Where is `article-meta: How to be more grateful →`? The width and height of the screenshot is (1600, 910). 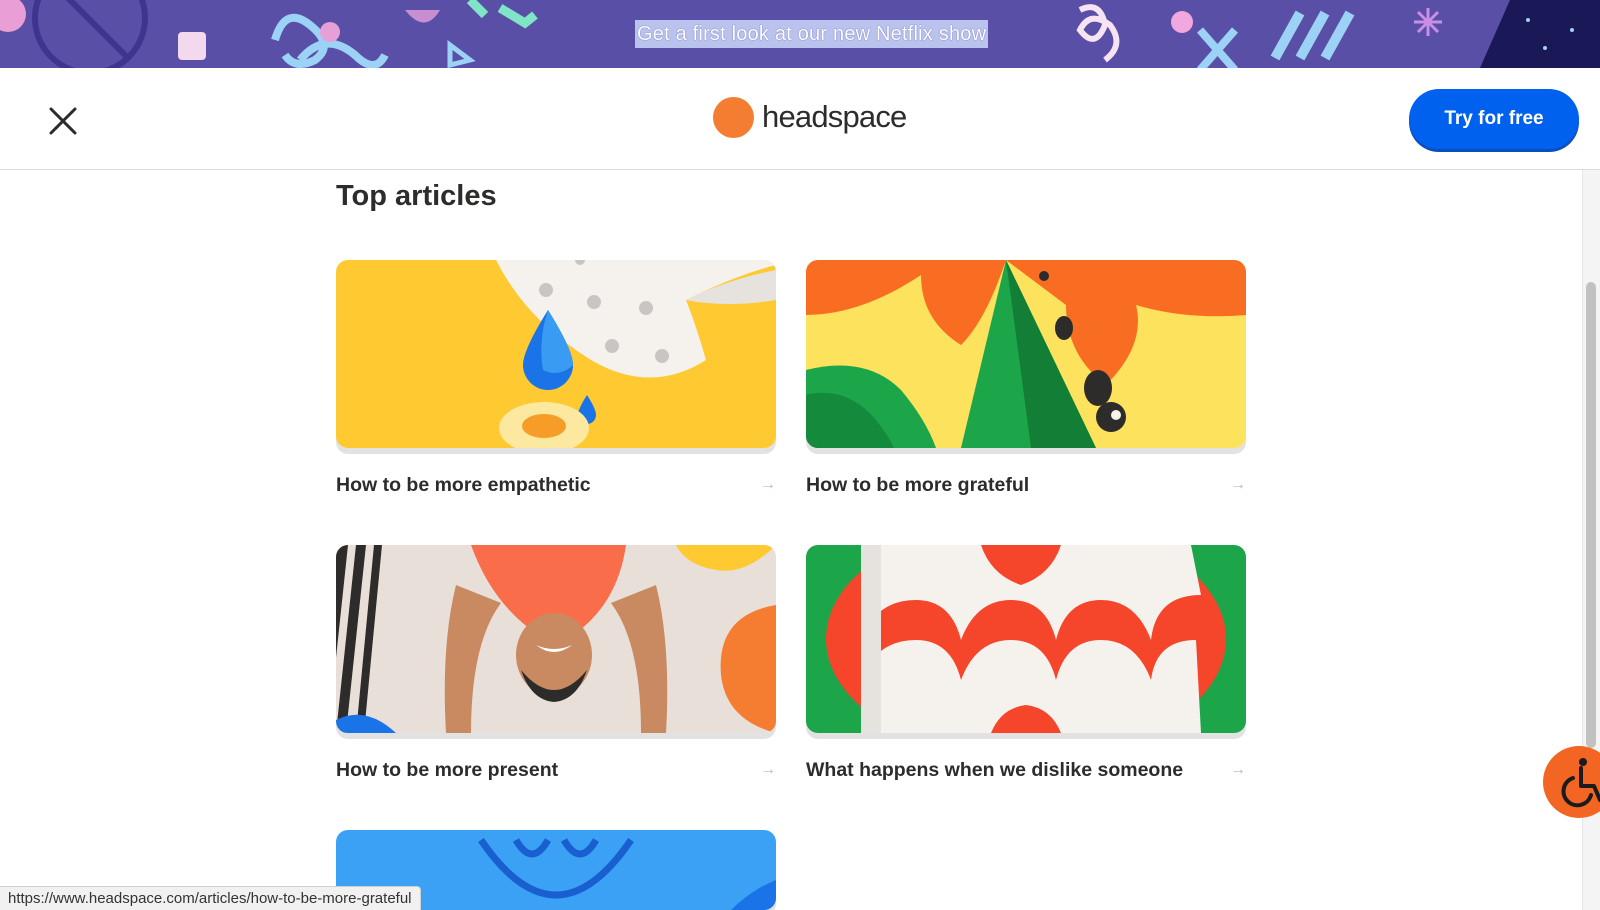
article-meta: How to be more grateful → is located at coordinates (1026, 487).